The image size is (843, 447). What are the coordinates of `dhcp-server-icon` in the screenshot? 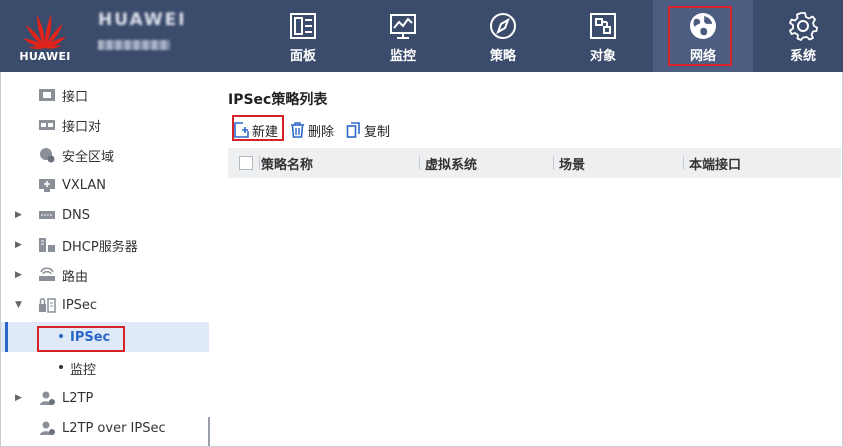 It's located at (47, 245).